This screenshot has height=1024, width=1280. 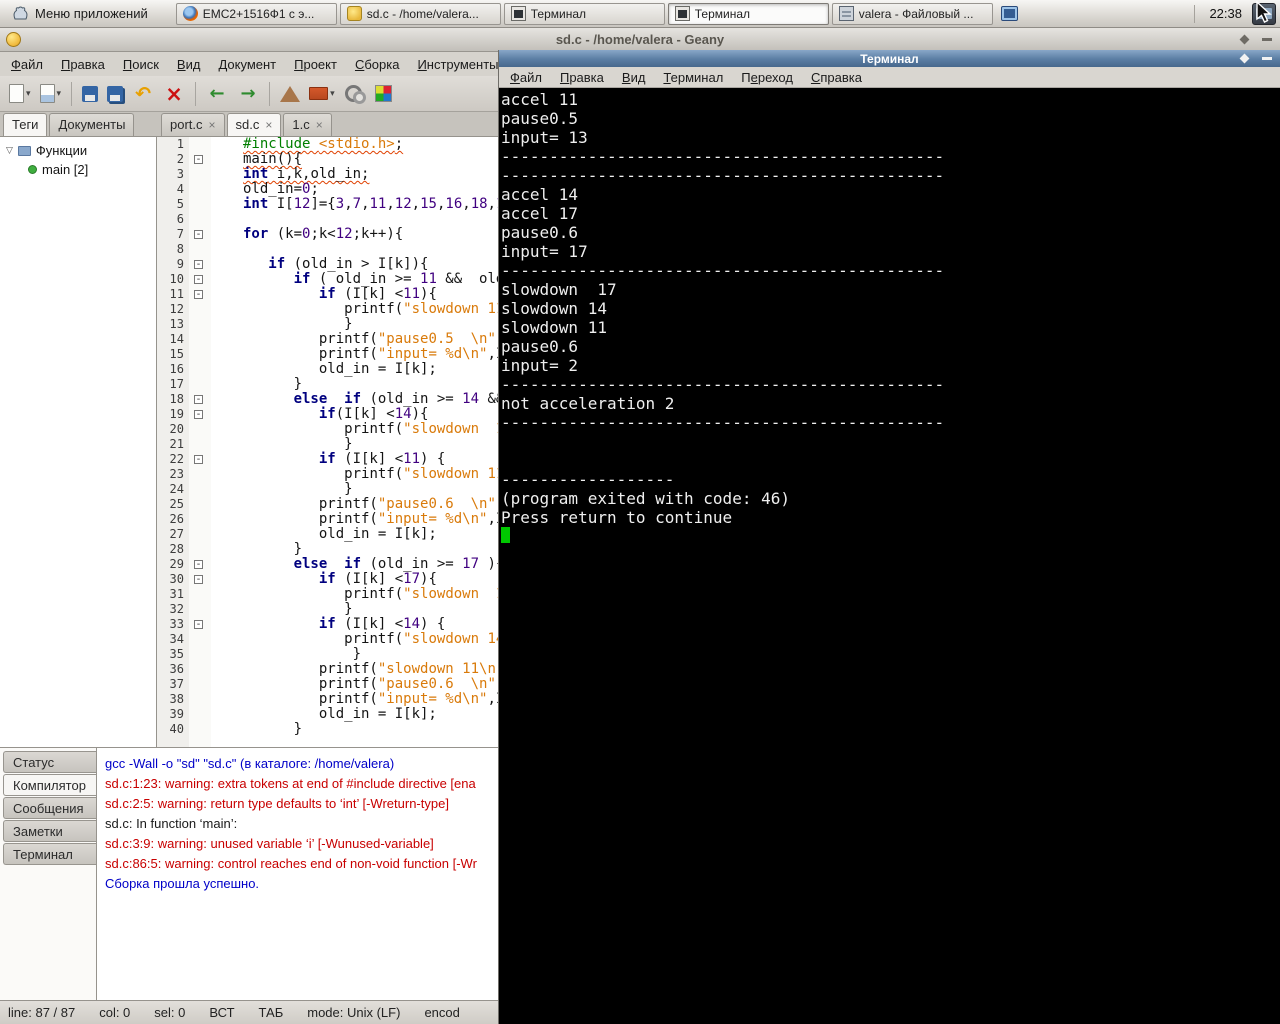 What do you see at coordinates (92, 124) in the screenshot?
I see `sidebar-tab-Документы: Документы` at bounding box center [92, 124].